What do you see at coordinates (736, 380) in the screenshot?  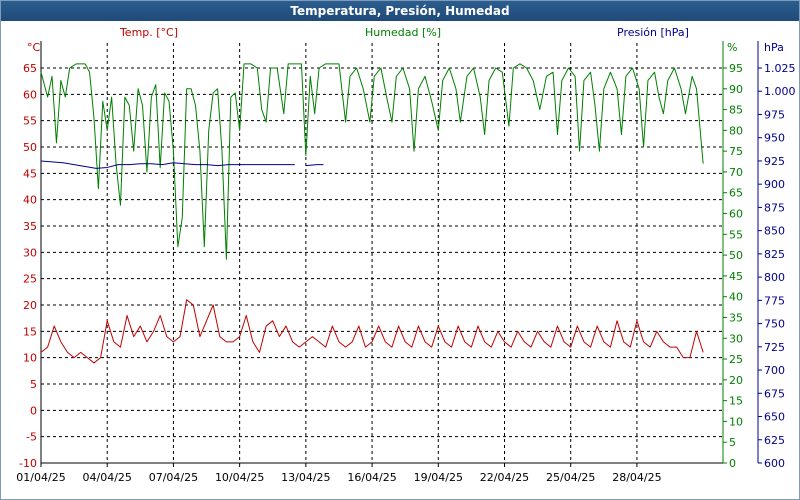 I see `humidity-tick-label: 20` at bounding box center [736, 380].